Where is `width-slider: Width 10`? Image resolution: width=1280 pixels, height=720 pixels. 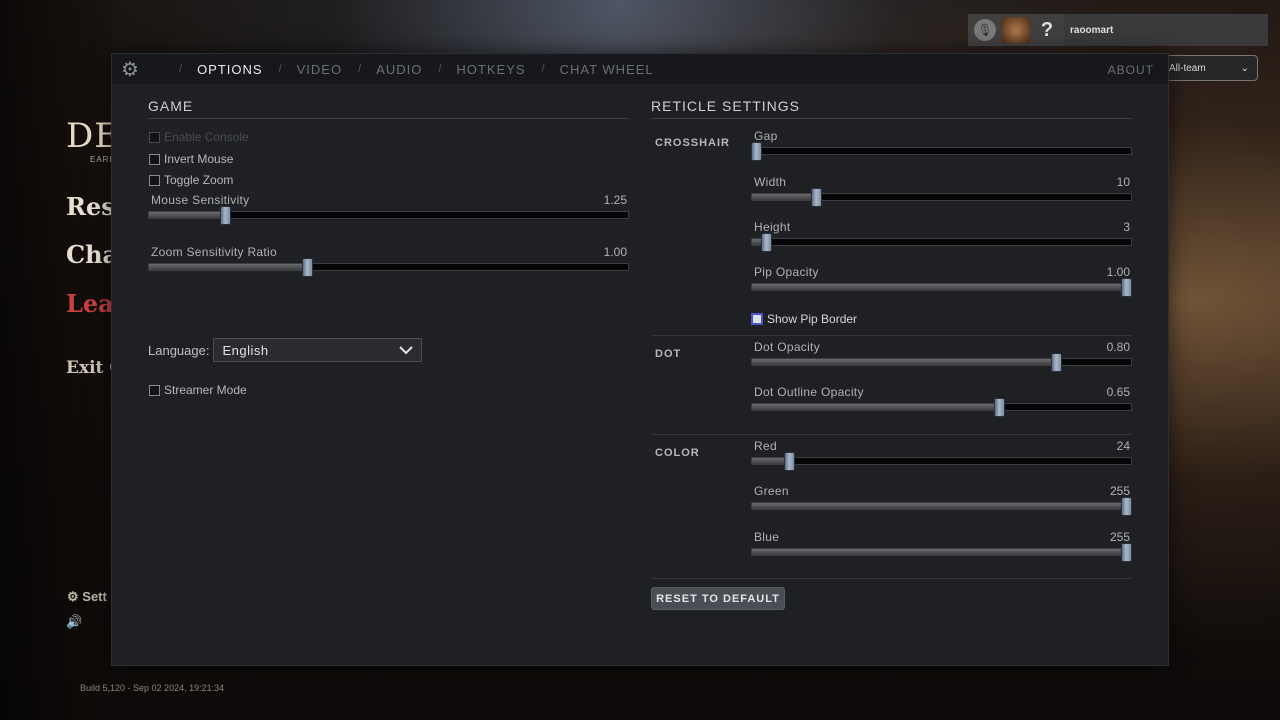
width-slider: Width 10 is located at coordinates (941, 192).